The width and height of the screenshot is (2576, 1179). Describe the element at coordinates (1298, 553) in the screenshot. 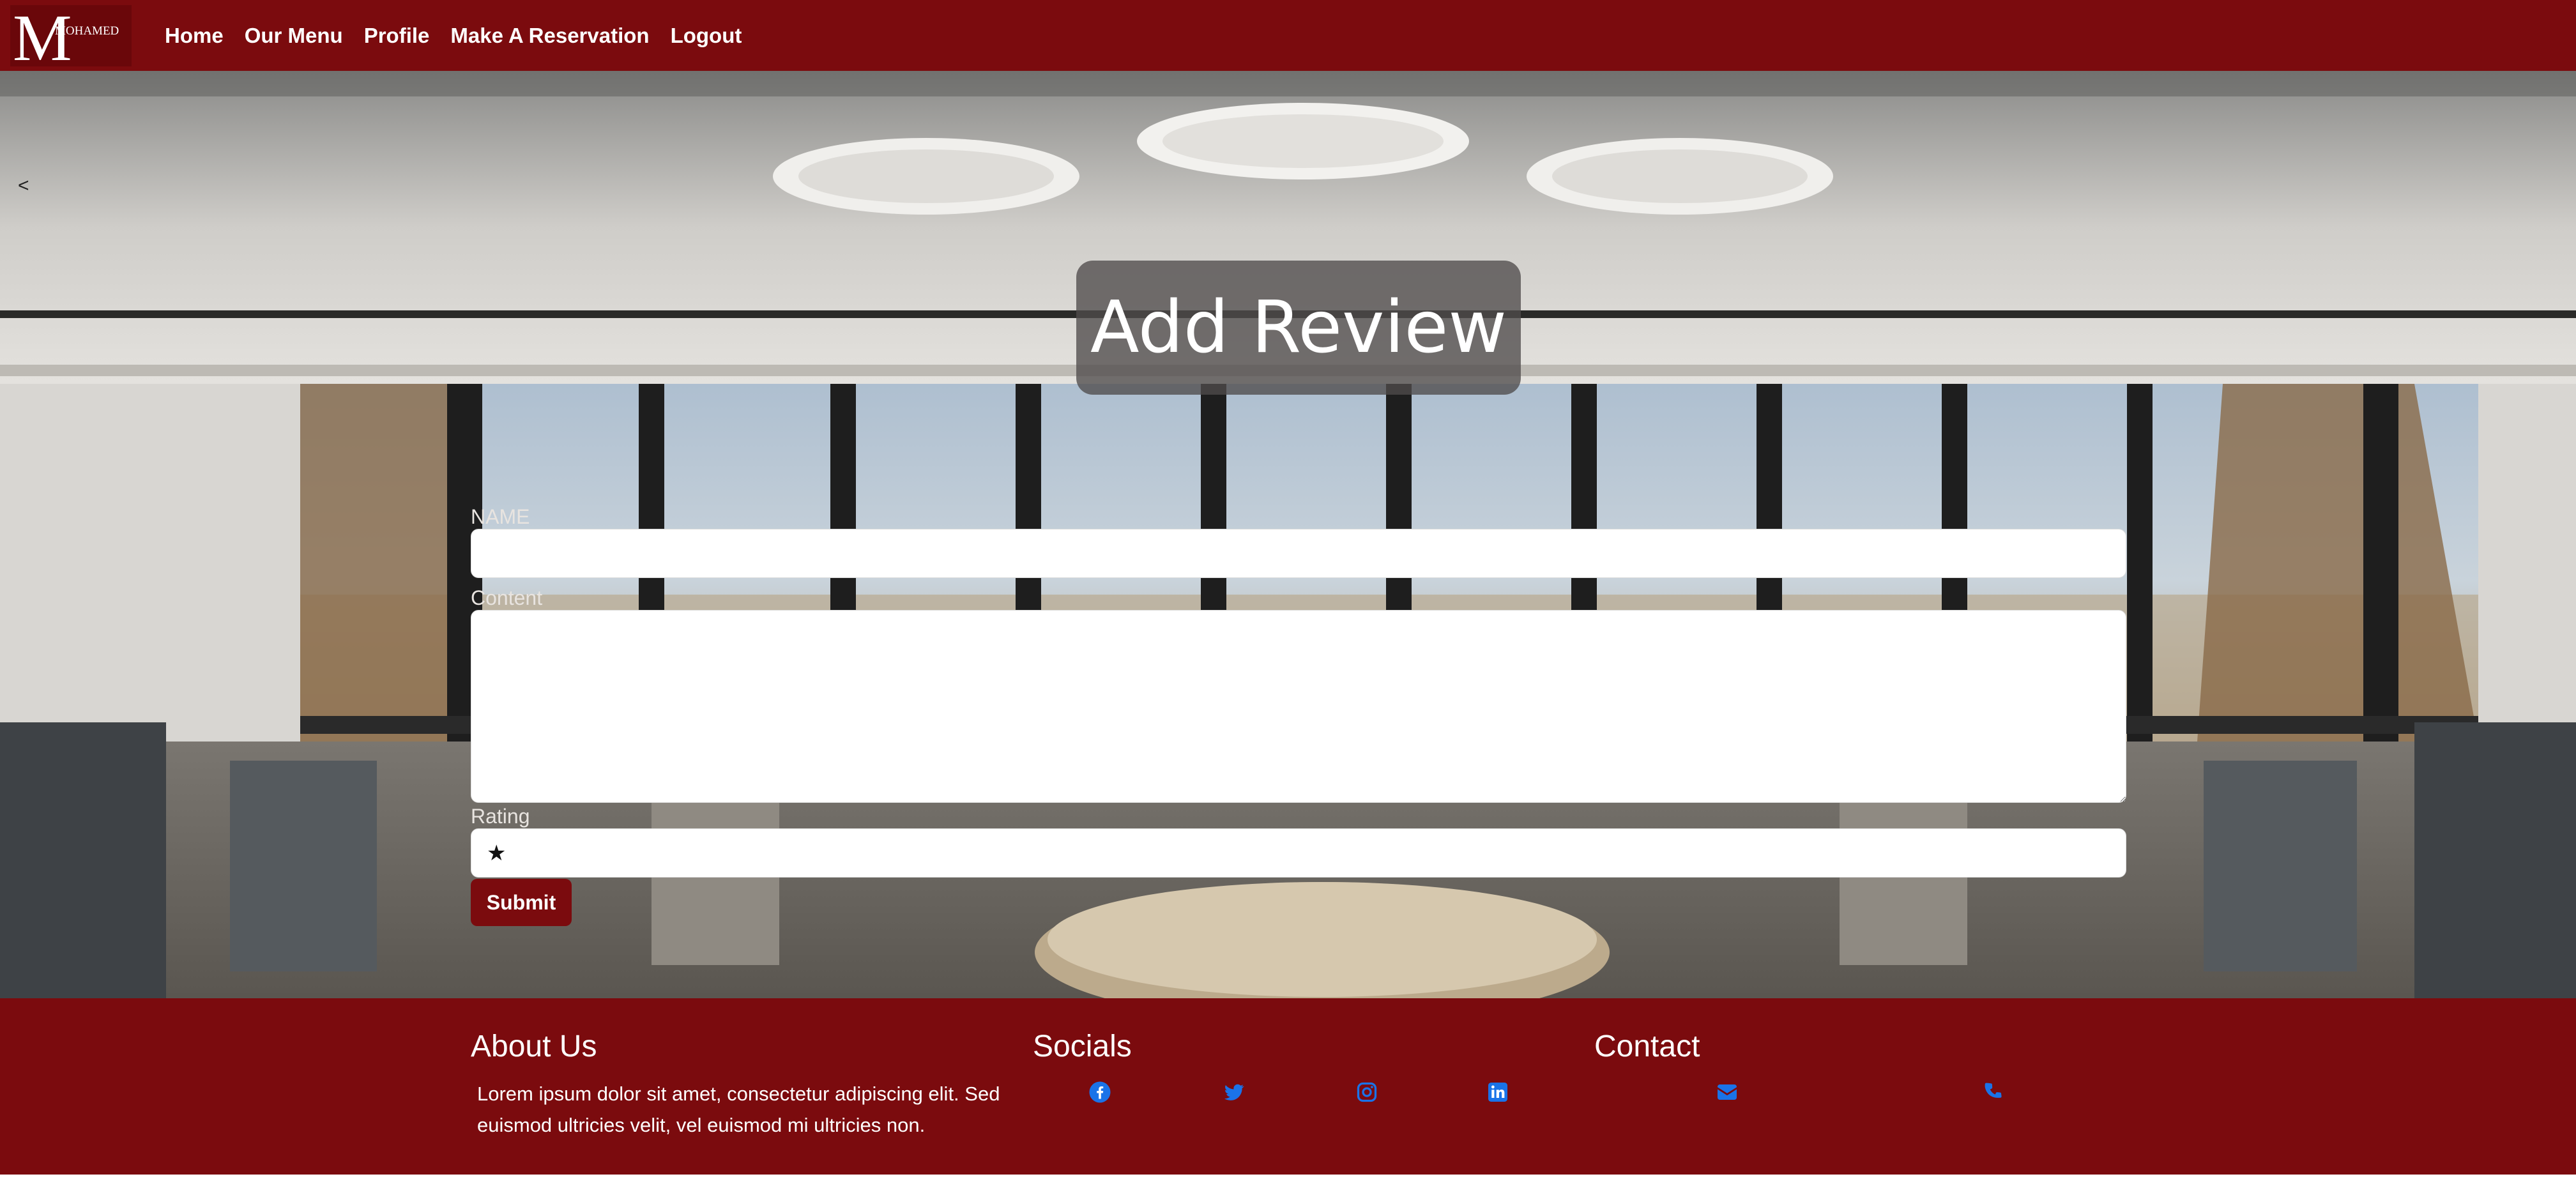

I see `name-input` at that location.